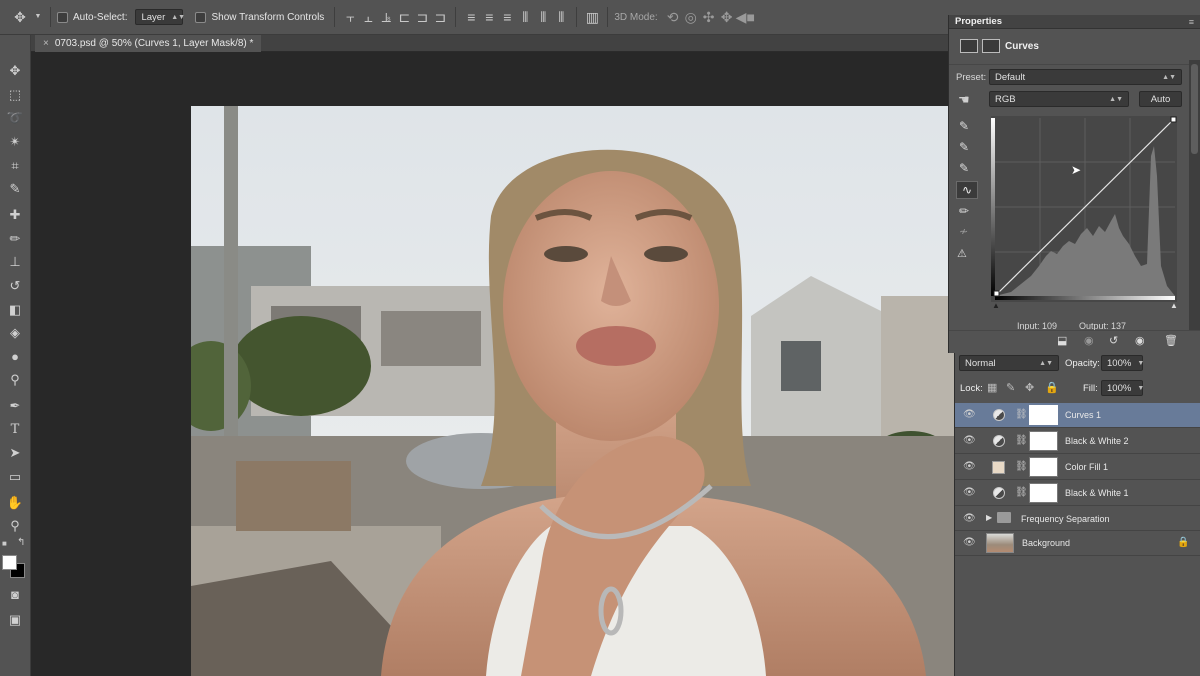 The width and height of the screenshot is (1200, 676). Describe the element at coordinates (964, 147) in the screenshot. I see `gray-point-eyedropper-icon: ✎` at that location.